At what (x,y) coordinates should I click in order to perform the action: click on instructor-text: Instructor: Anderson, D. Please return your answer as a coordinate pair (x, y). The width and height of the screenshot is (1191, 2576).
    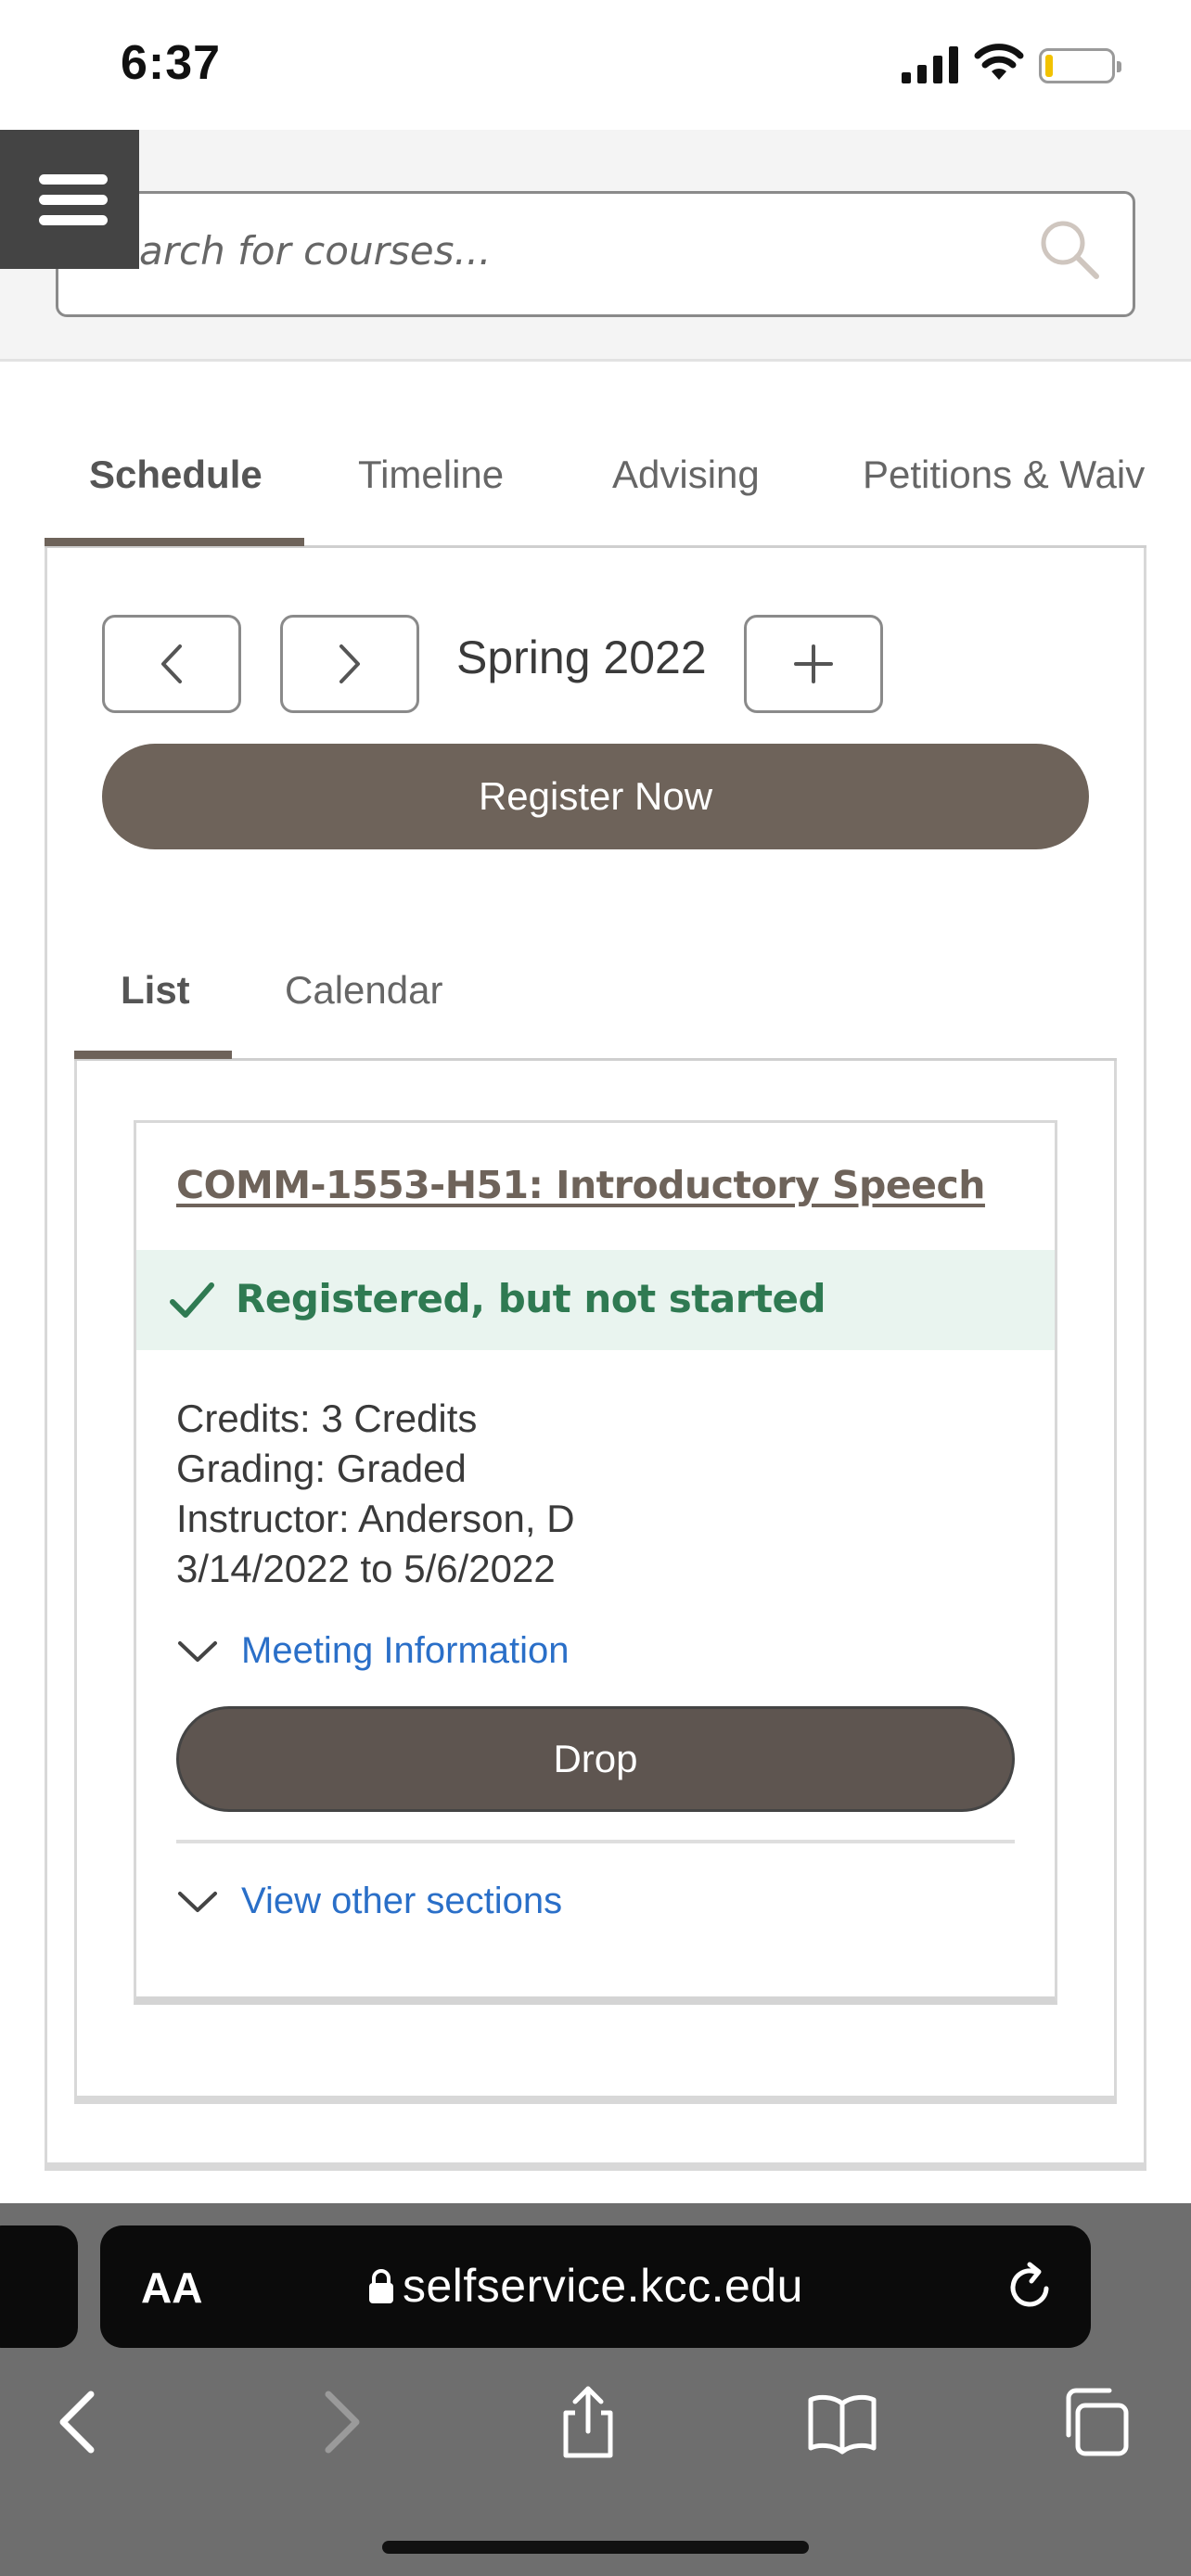
    Looking at the image, I should click on (375, 1518).